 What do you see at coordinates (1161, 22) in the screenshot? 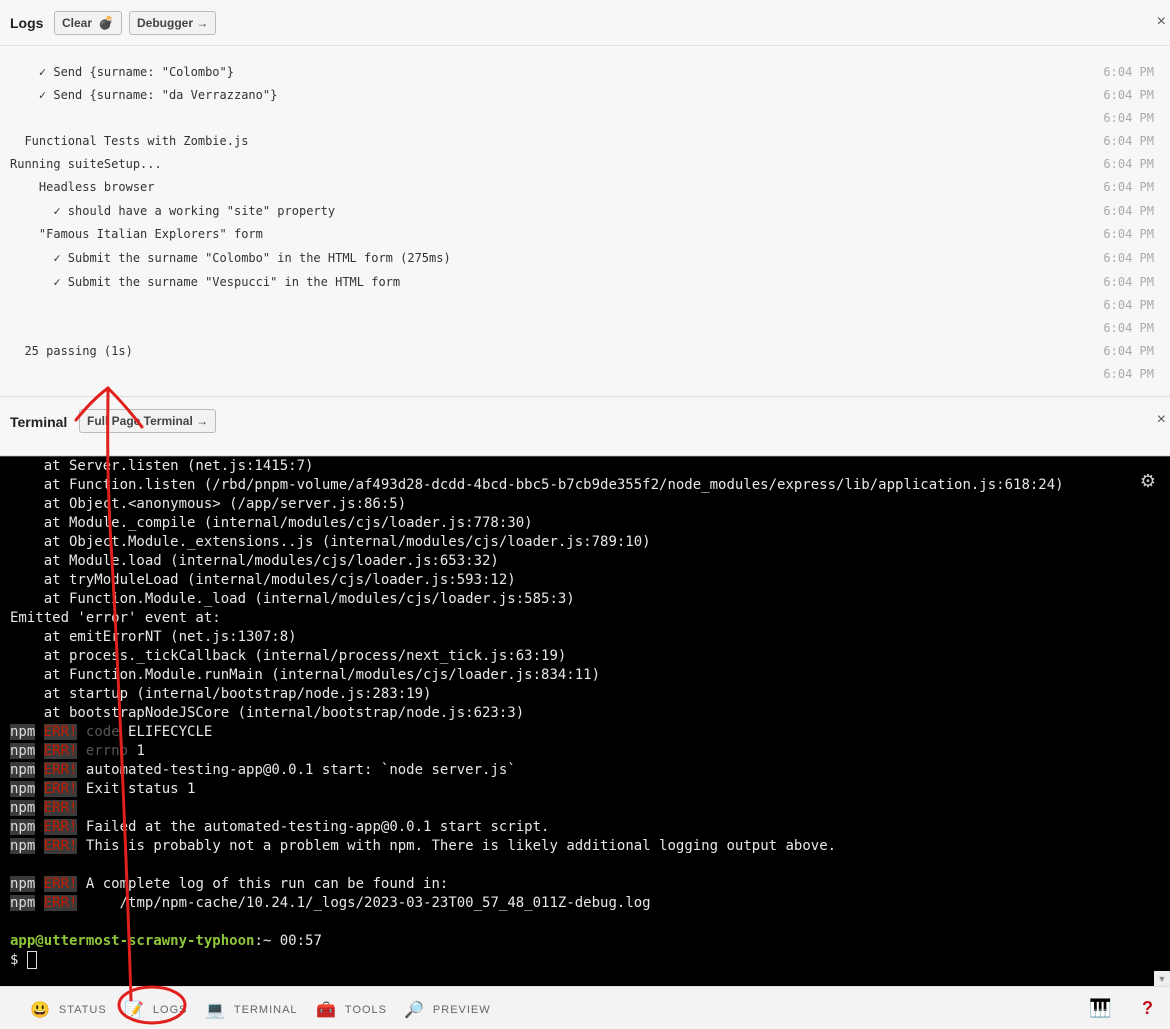
I see `logs-close-icon: ×` at bounding box center [1161, 22].